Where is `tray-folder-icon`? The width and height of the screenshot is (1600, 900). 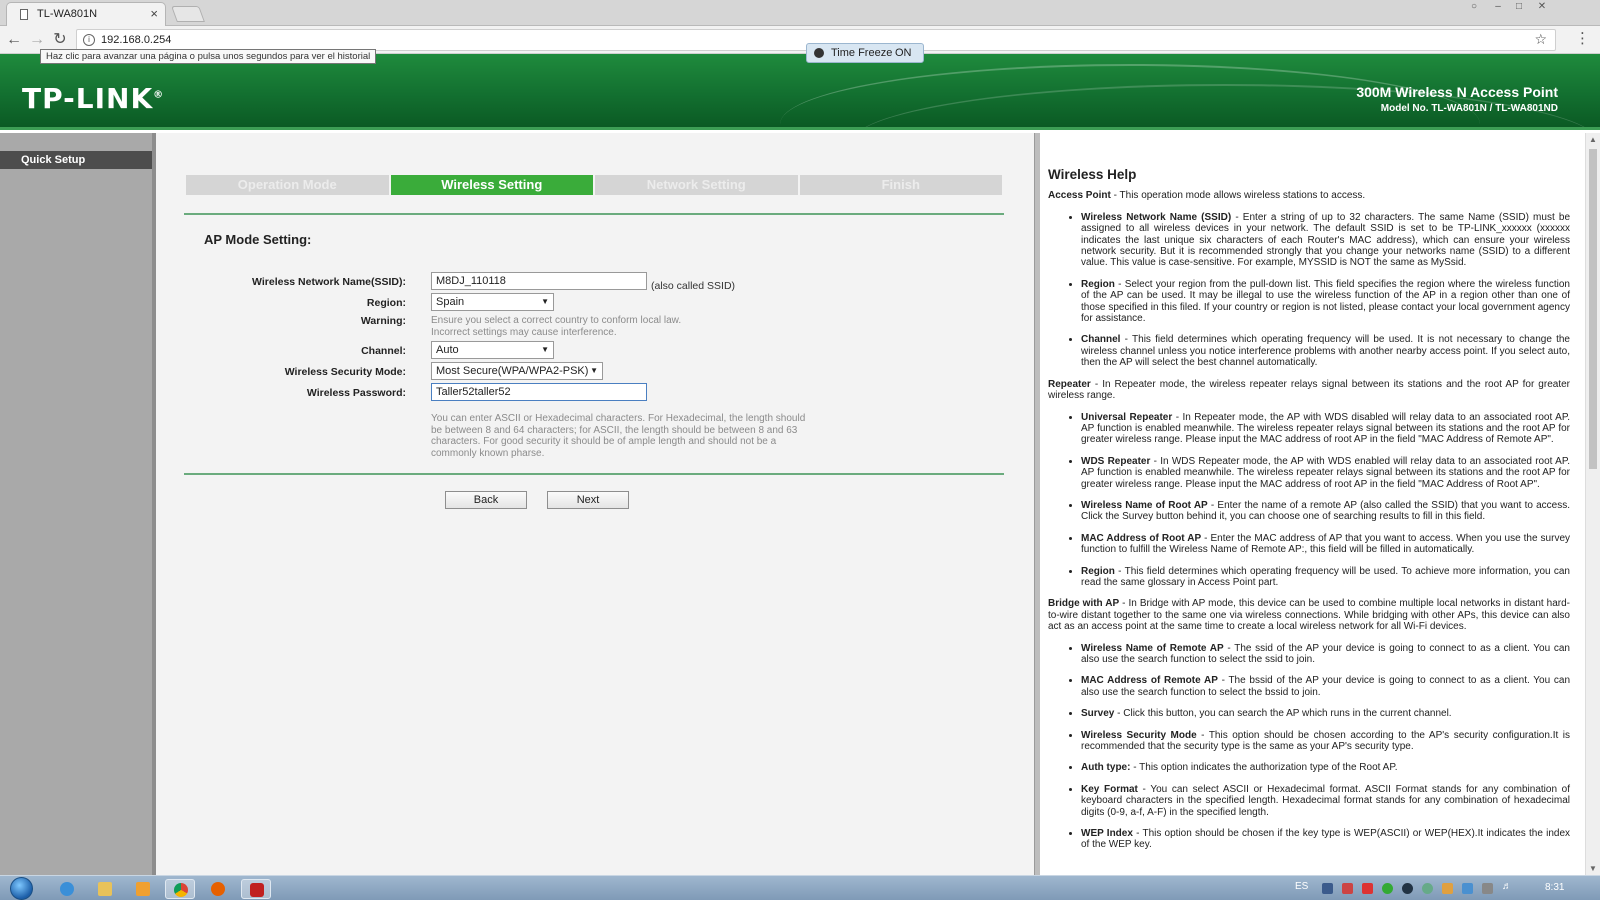
tray-folder-icon is located at coordinates (1447, 888).